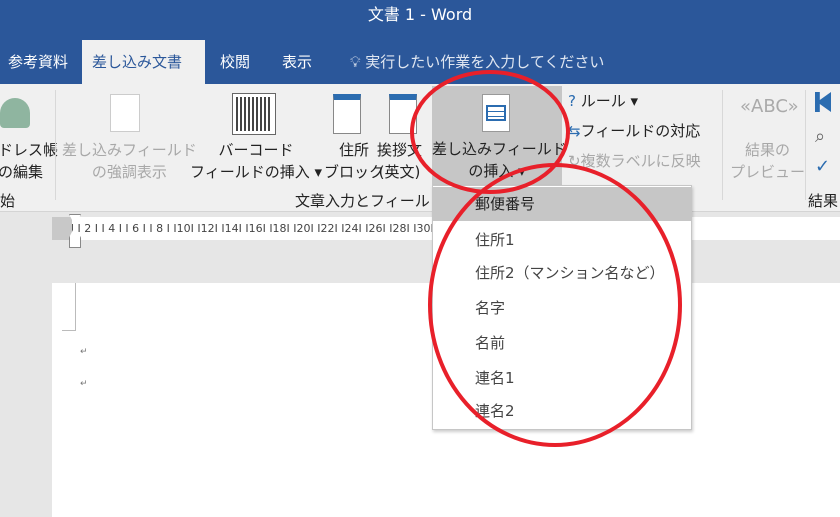 This screenshot has height=517, width=840. I want to click on address-block-icon, so click(347, 114).